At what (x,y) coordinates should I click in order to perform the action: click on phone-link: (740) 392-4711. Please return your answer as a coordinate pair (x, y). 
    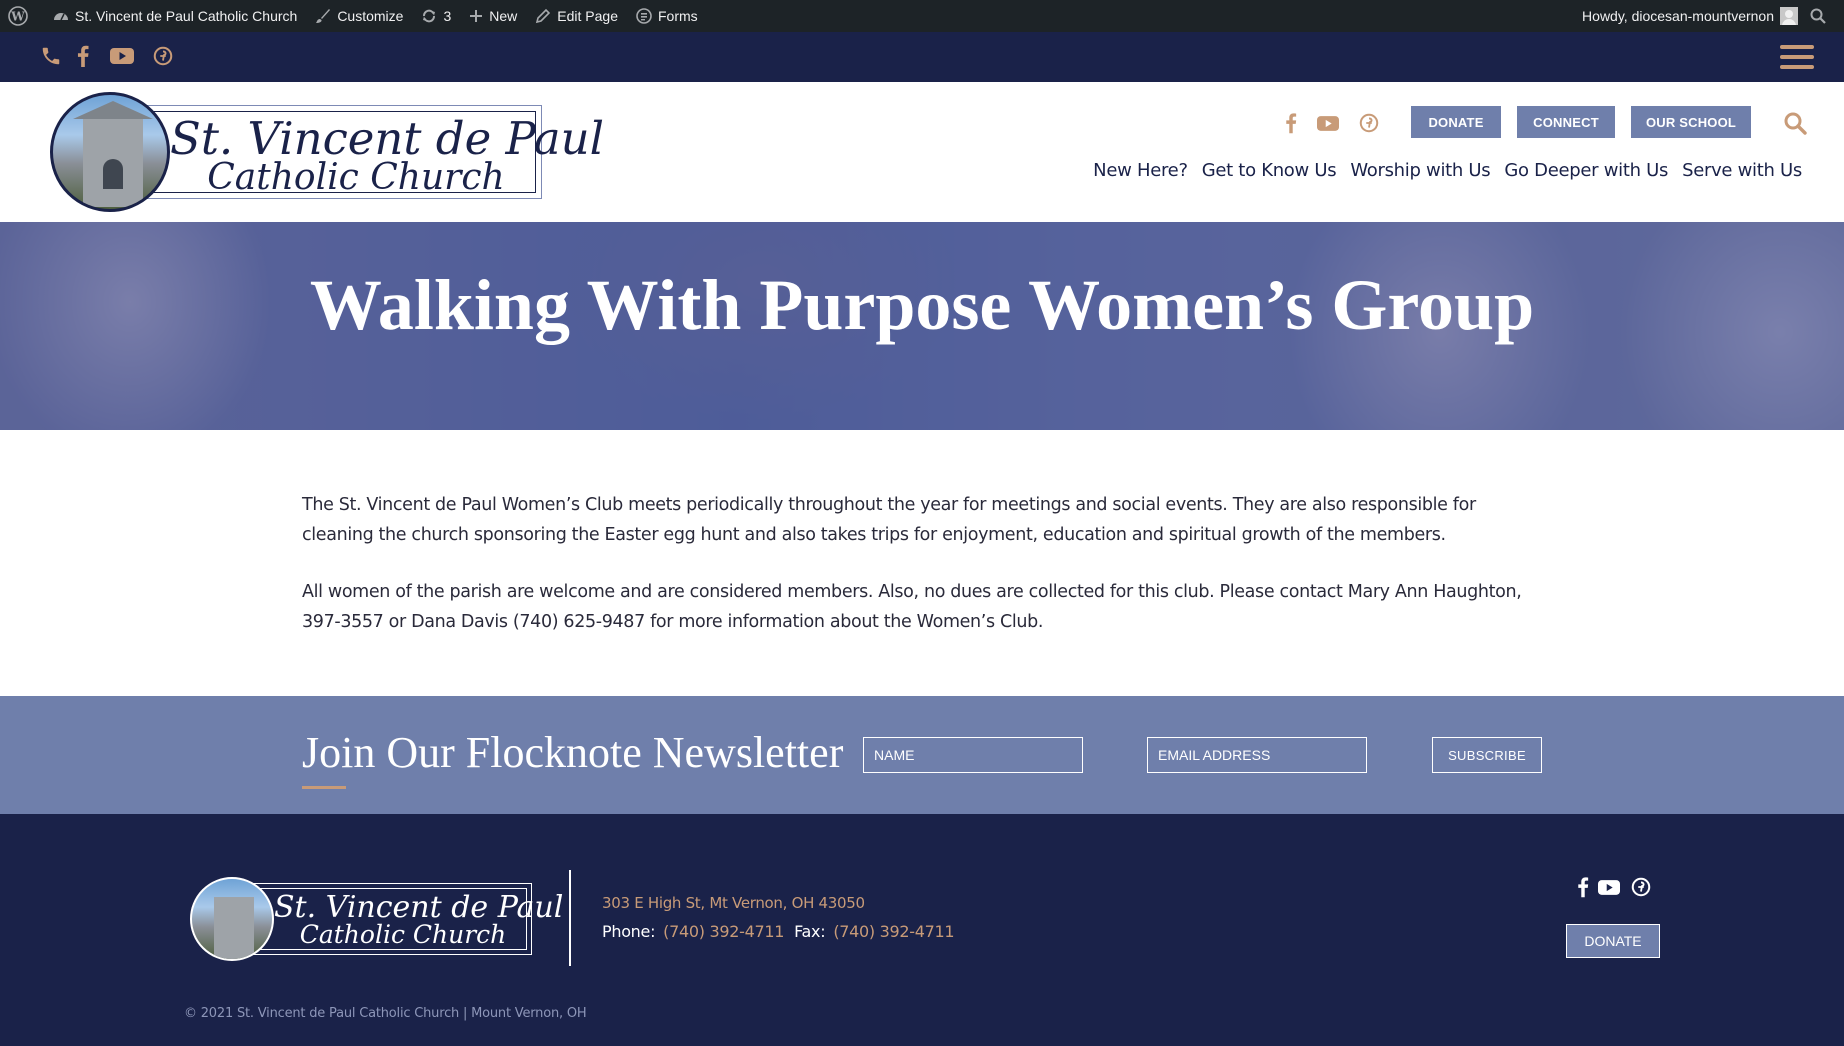
    Looking at the image, I should click on (723, 931).